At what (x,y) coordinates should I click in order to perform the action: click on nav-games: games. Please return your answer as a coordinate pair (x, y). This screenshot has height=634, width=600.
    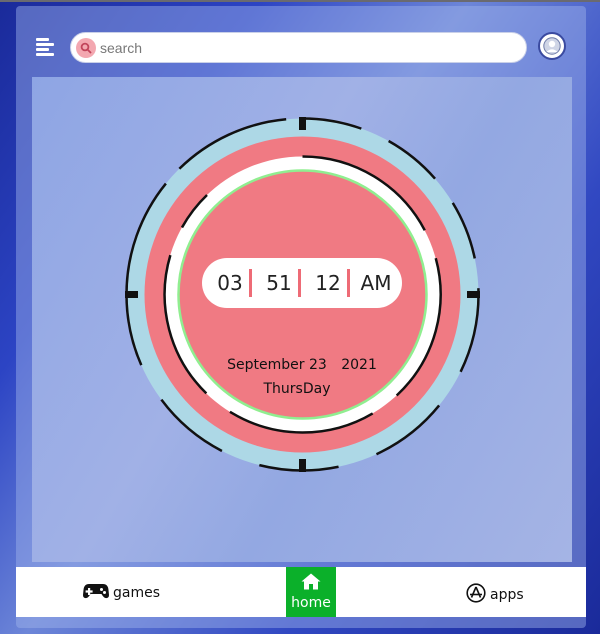
    Looking at the image, I should click on (121, 593).